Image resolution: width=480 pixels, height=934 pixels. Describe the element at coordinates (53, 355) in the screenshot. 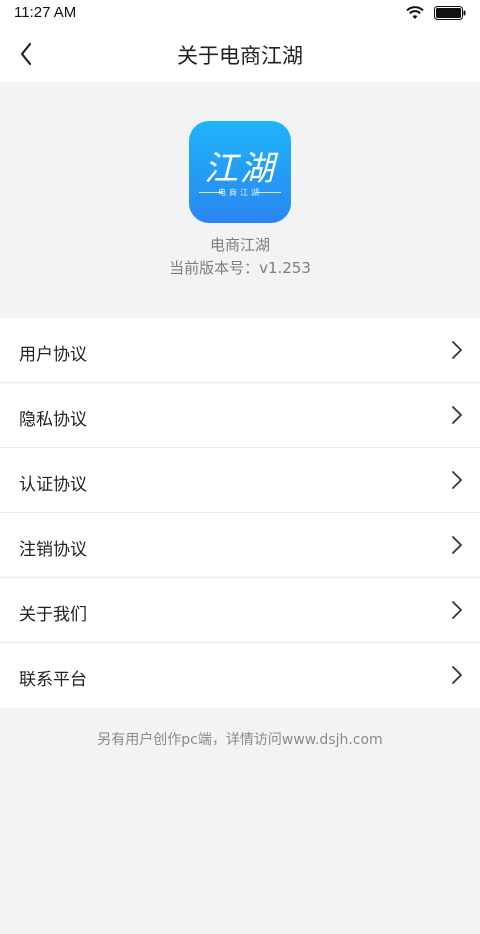

I see `menu-item-label: 用户协议` at that location.